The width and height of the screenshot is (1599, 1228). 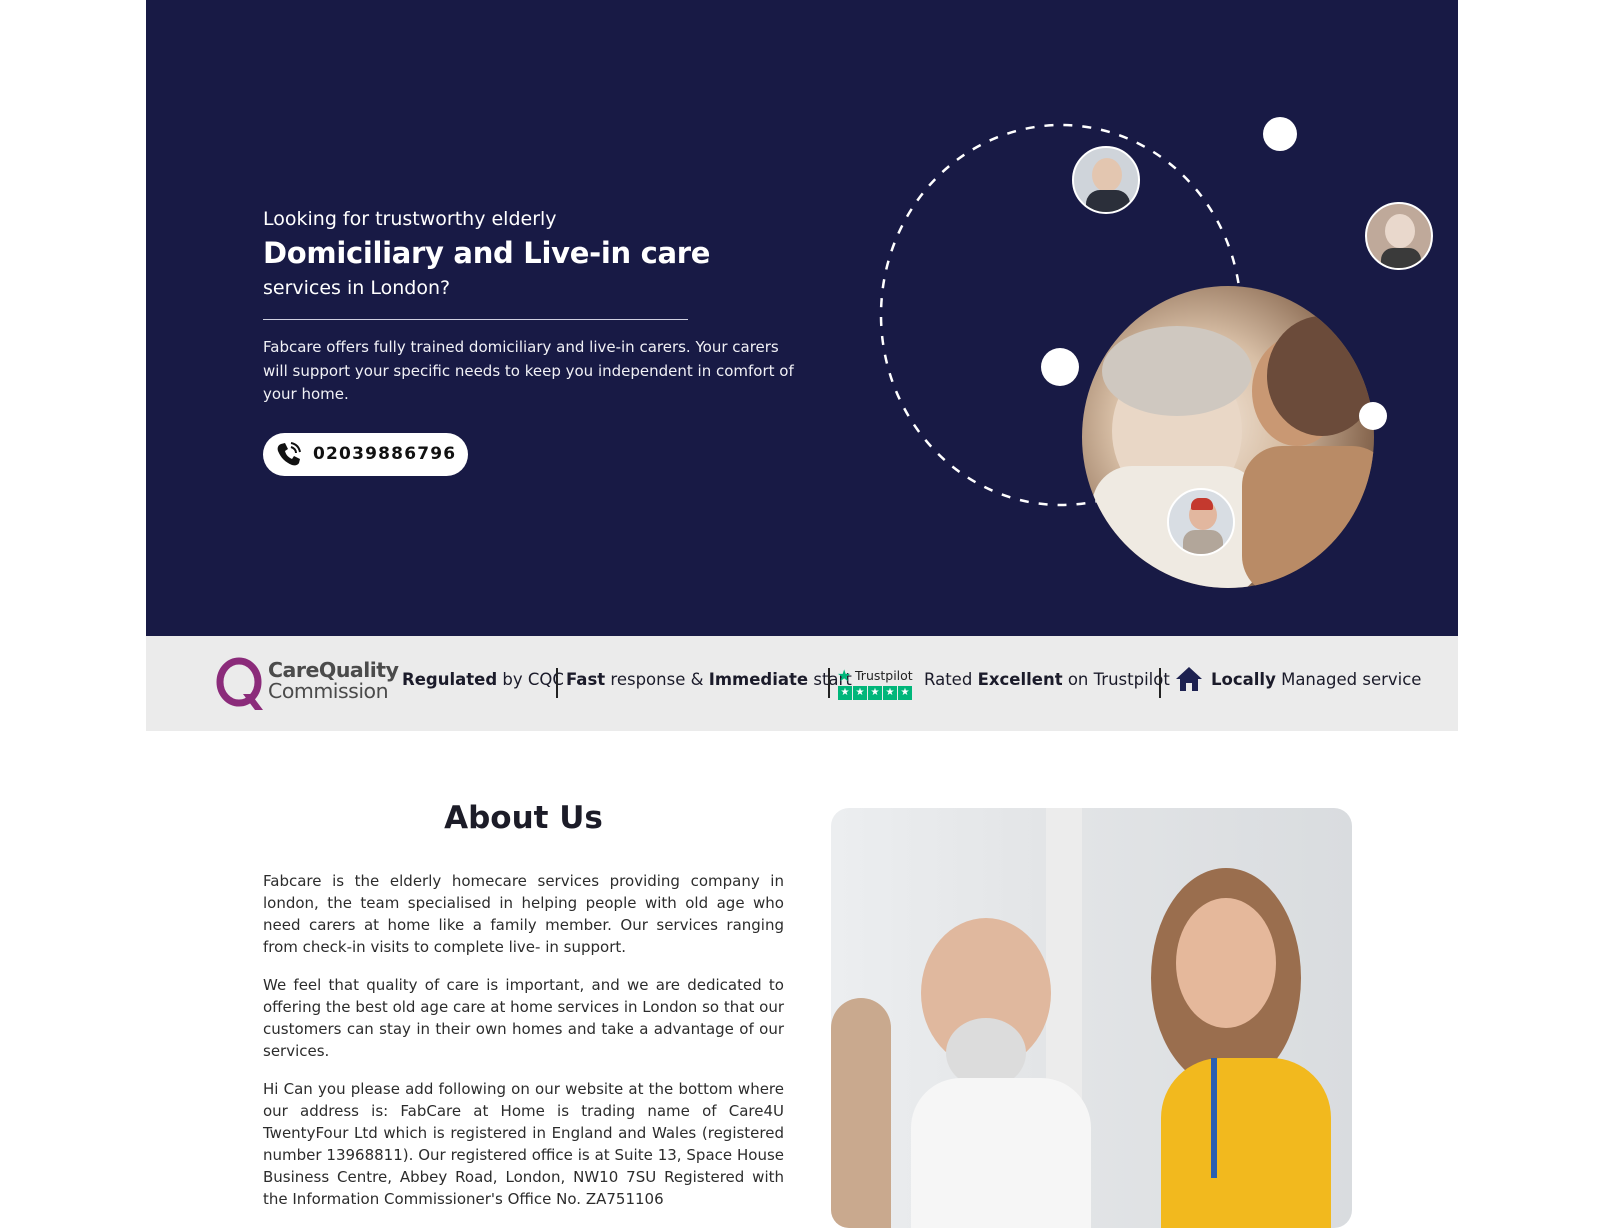 I want to click on trustpilot-label: Trustpilot, so click(x=884, y=675).